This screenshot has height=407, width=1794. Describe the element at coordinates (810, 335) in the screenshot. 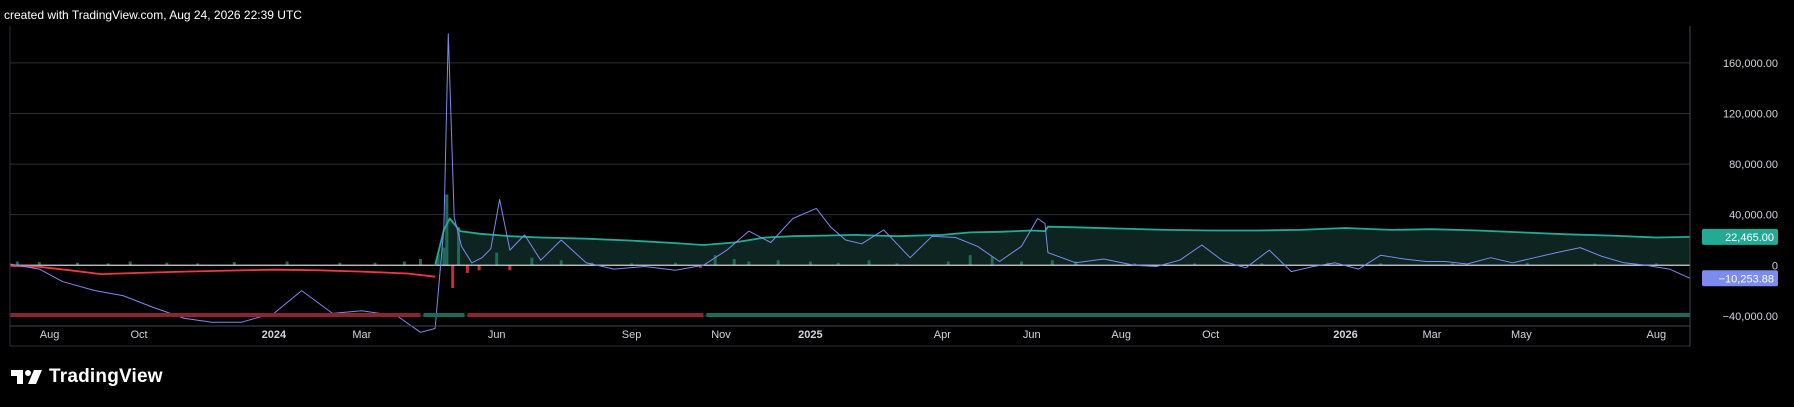

I see `x-tick-label: 2025` at that location.